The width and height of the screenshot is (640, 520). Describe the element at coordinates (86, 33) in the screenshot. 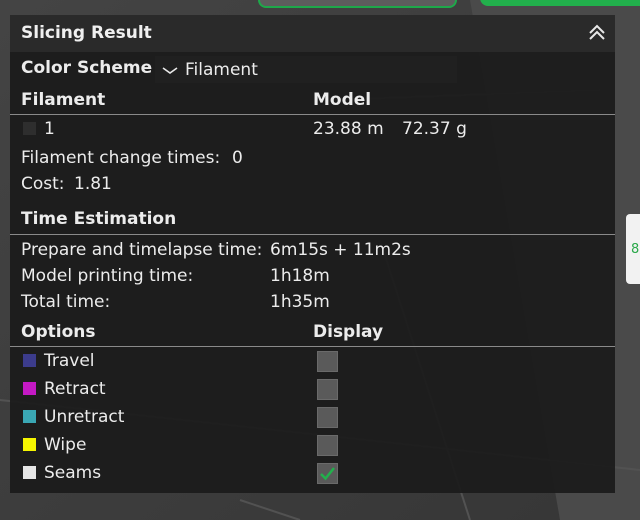

I see `panel-title: Slicing Result` at that location.